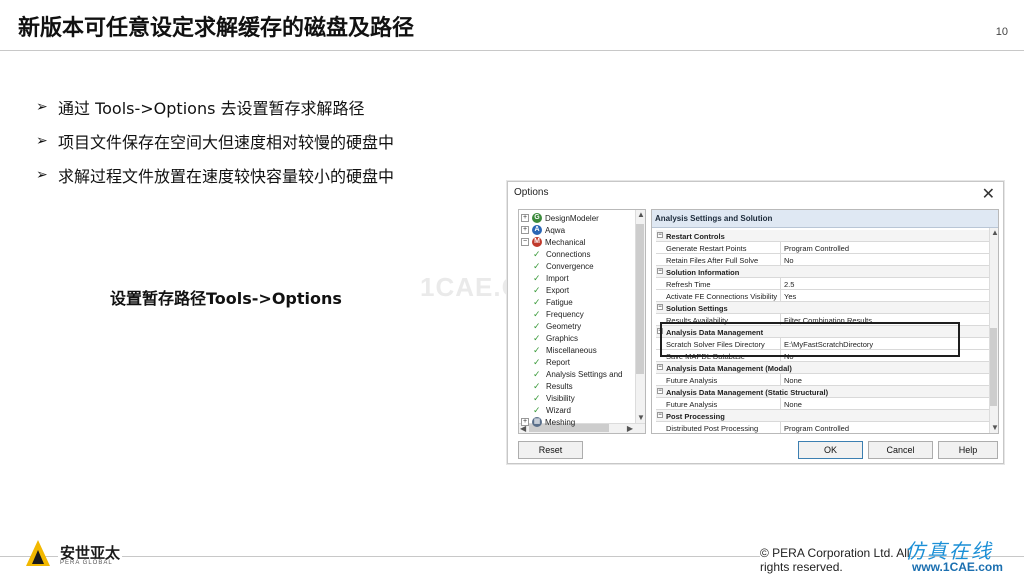  What do you see at coordinates (560, 398) in the screenshot?
I see `tree-item-label: Visibility` at bounding box center [560, 398].